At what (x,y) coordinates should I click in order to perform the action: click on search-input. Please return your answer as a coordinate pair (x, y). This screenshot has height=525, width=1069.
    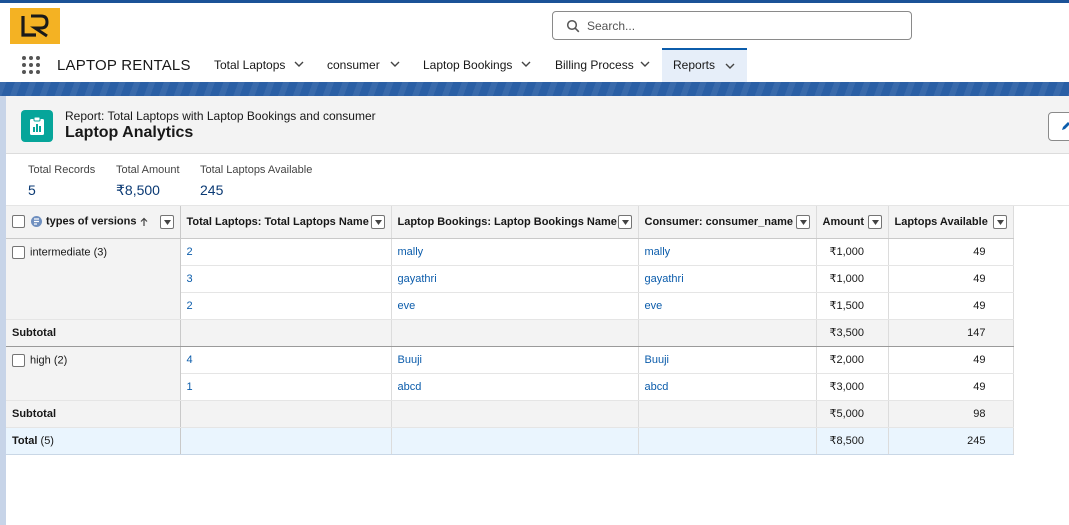
    Looking at the image, I should click on (742, 26).